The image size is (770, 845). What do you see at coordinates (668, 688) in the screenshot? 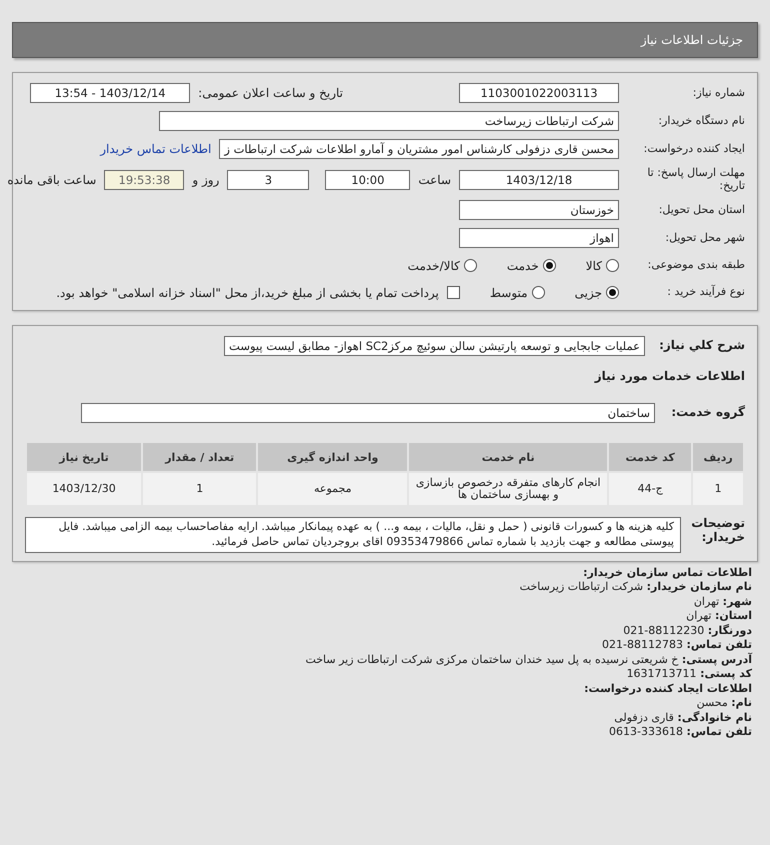
I see `contact-label: اطلاعات ایجاد کننده درخواست:` at bounding box center [668, 688].